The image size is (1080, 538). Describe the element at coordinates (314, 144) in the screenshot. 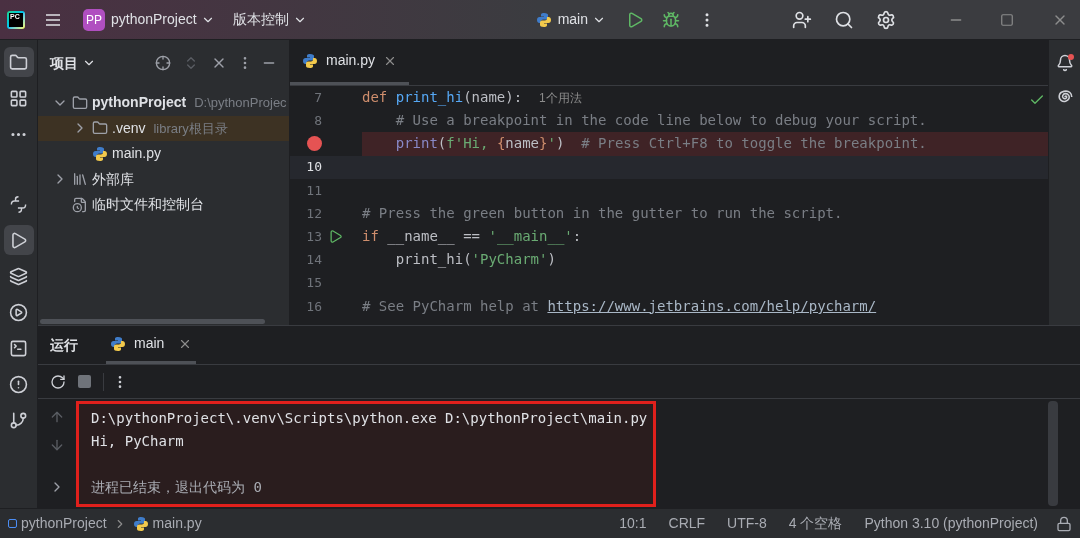

I see `breakpoint-icon` at that location.